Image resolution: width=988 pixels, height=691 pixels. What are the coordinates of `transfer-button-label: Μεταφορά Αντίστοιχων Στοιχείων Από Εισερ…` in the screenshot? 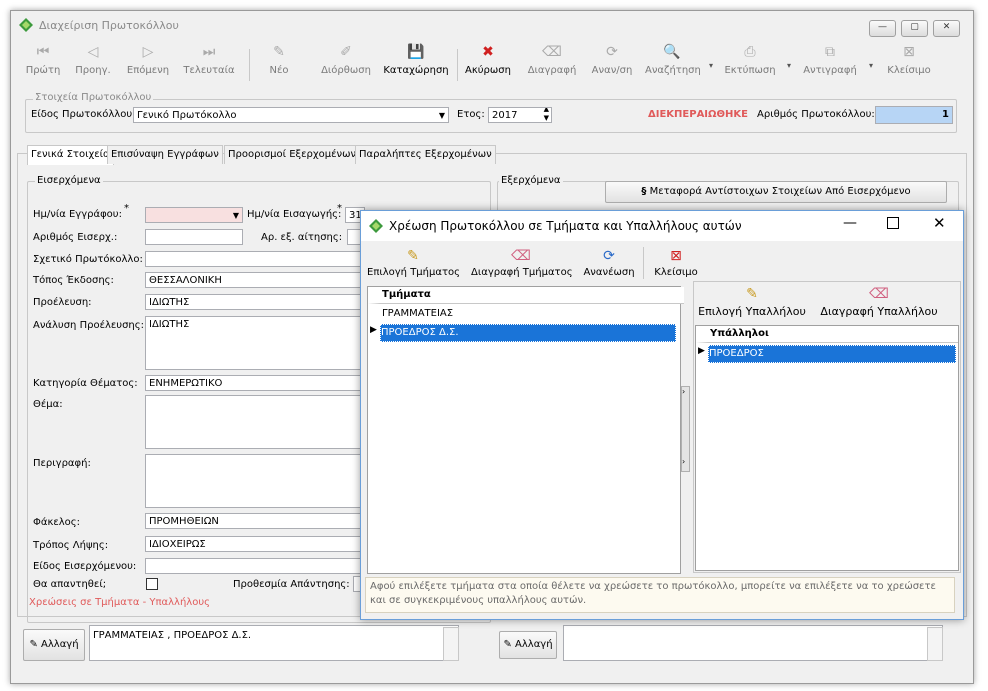 It's located at (780, 191).